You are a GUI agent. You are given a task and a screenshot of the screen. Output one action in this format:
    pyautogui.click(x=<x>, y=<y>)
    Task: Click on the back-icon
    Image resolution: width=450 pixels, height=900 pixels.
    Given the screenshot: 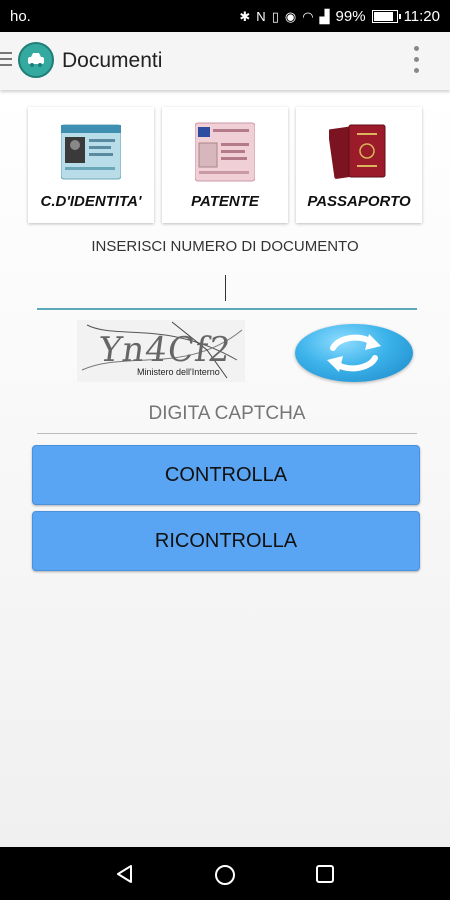 What is the action you would take?
    pyautogui.click(x=125, y=874)
    